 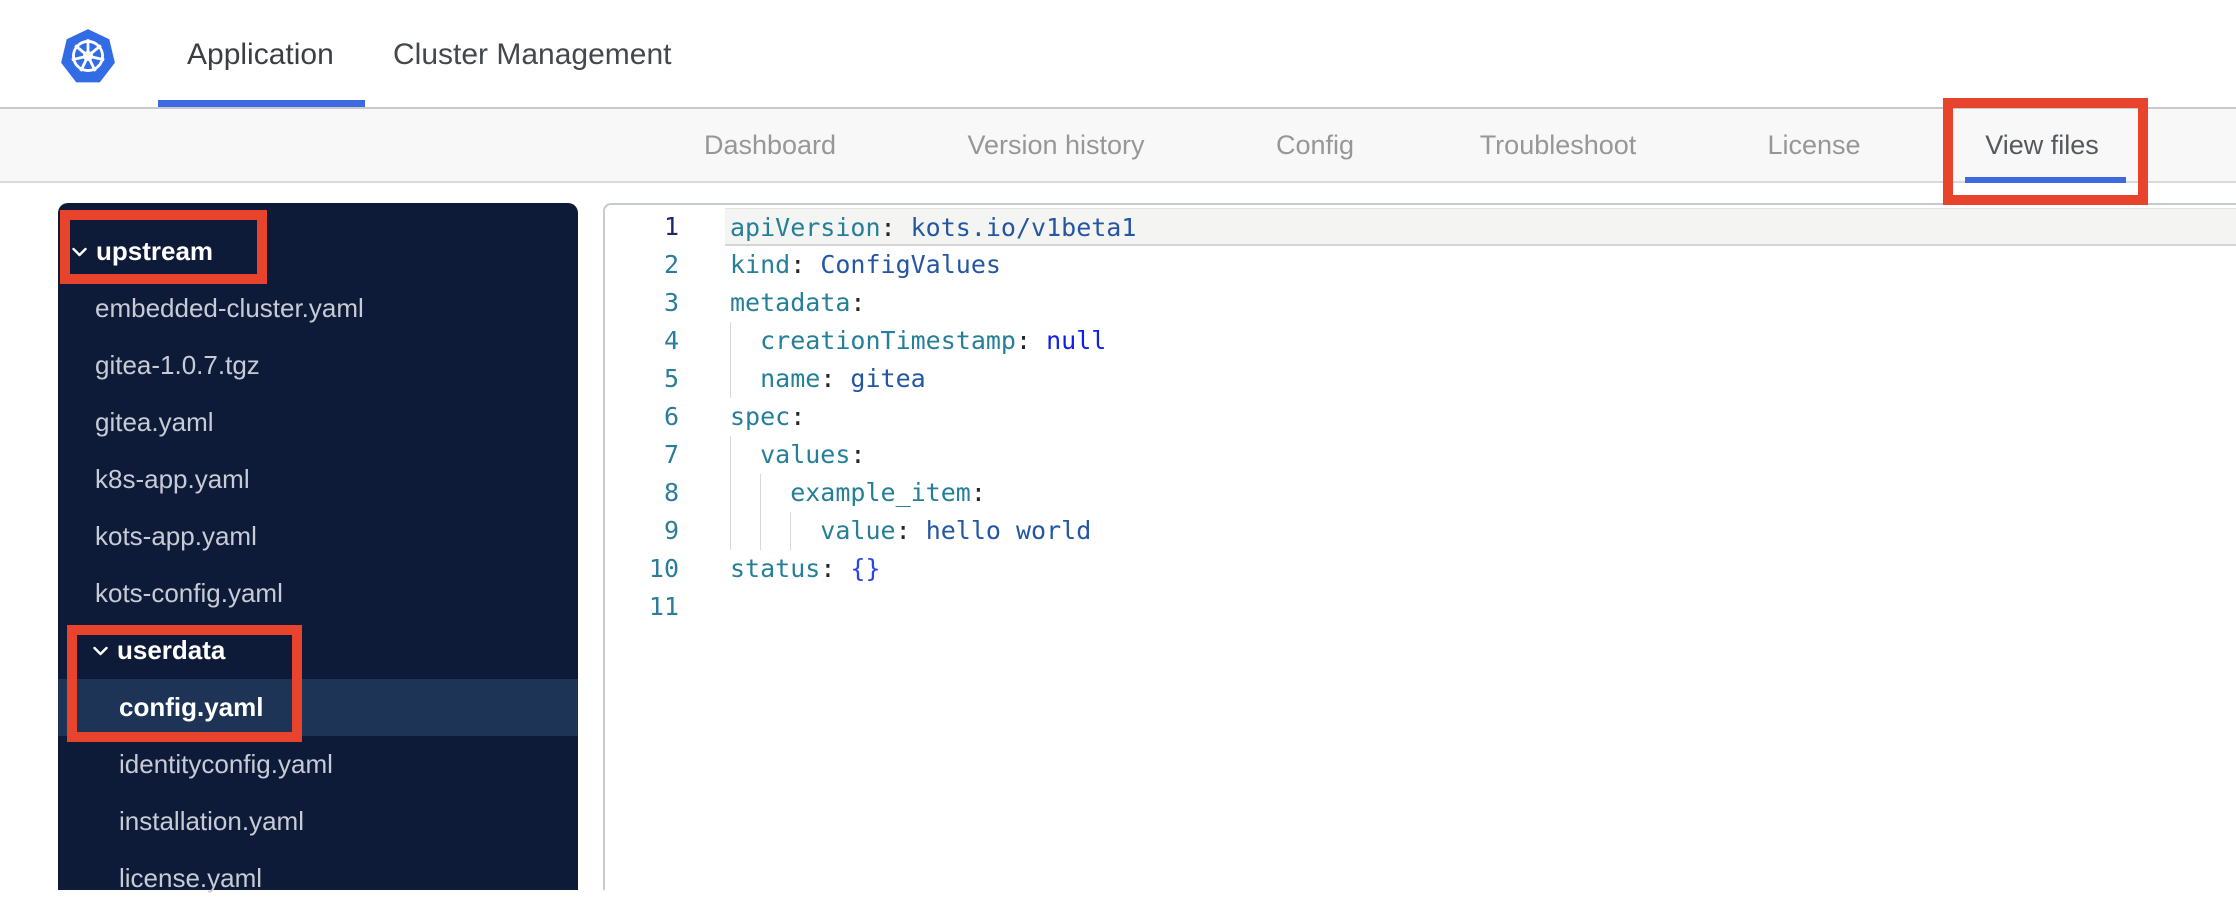 What do you see at coordinates (172, 479) in the screenshot?
I see `tree-item-label: k8s-app.yaml` at bounding box center [172, 479].